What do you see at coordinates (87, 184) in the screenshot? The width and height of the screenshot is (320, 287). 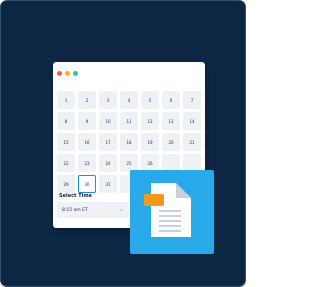 I see `calendar-day-30: 30` at bounding box center [87, 184].